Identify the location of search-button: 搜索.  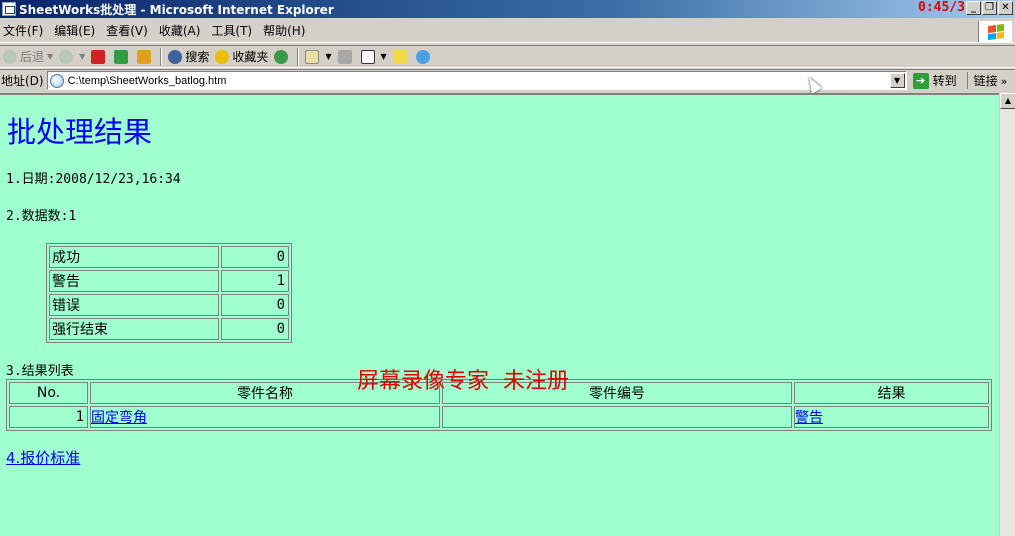
(188, 57).